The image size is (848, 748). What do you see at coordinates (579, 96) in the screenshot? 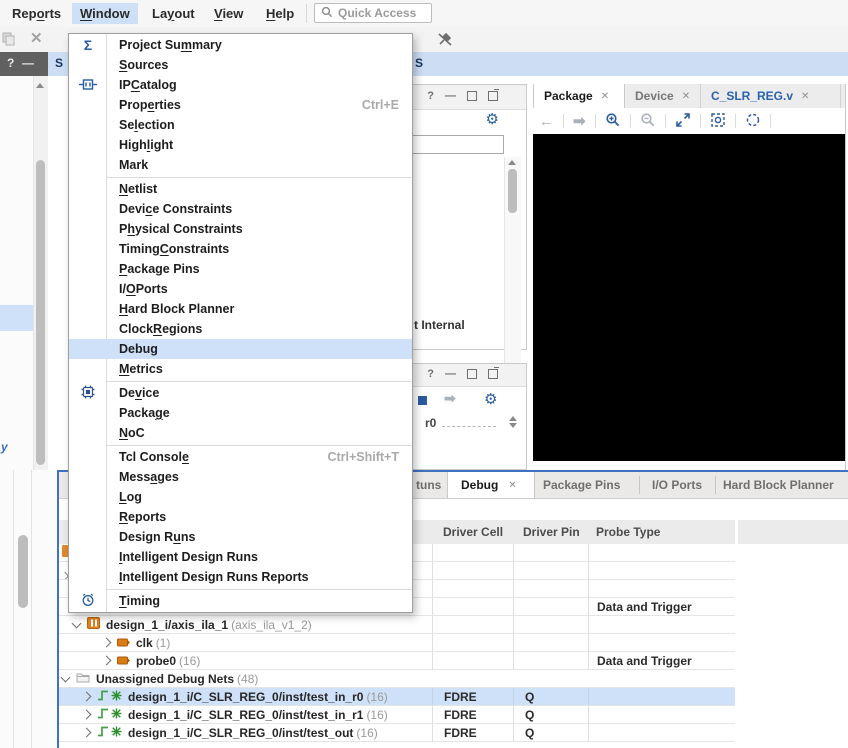
I see `tab-package: Package ✕` at bounding box center [579, 96].